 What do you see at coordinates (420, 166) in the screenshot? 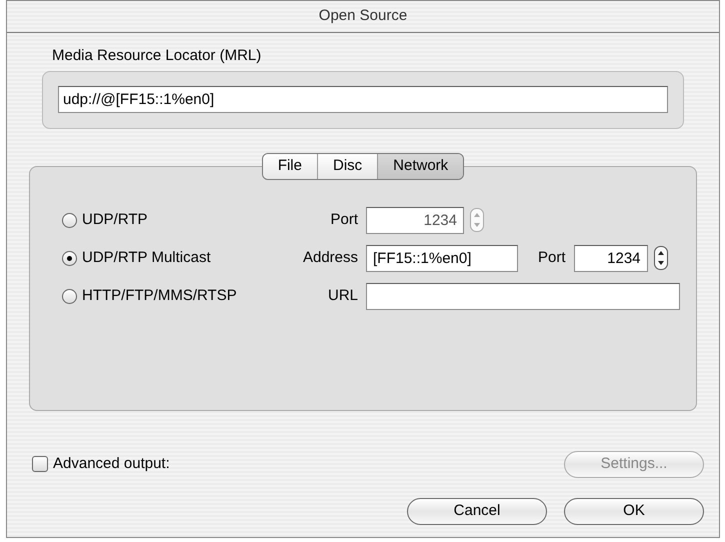
I see `tab: Network` at bounding box center [420, 166].